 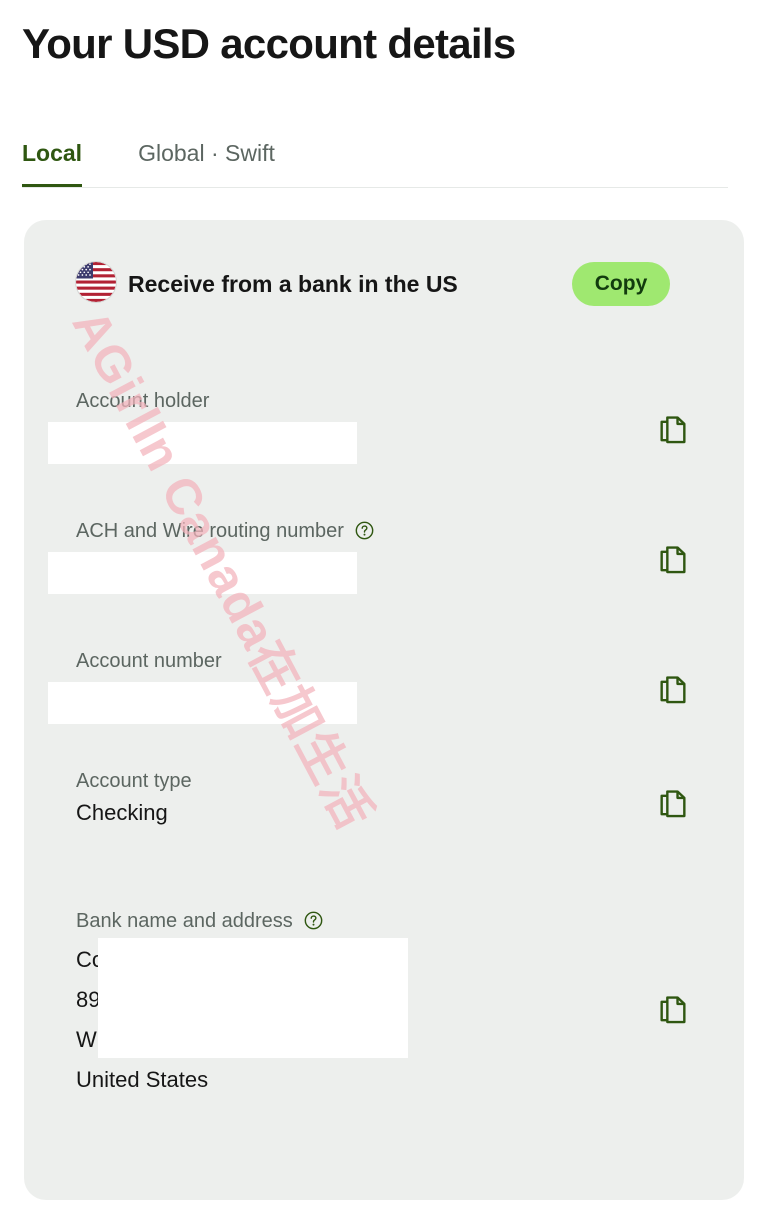 I want to click on redaction-box-account-holder, so click(x=202, y=443).